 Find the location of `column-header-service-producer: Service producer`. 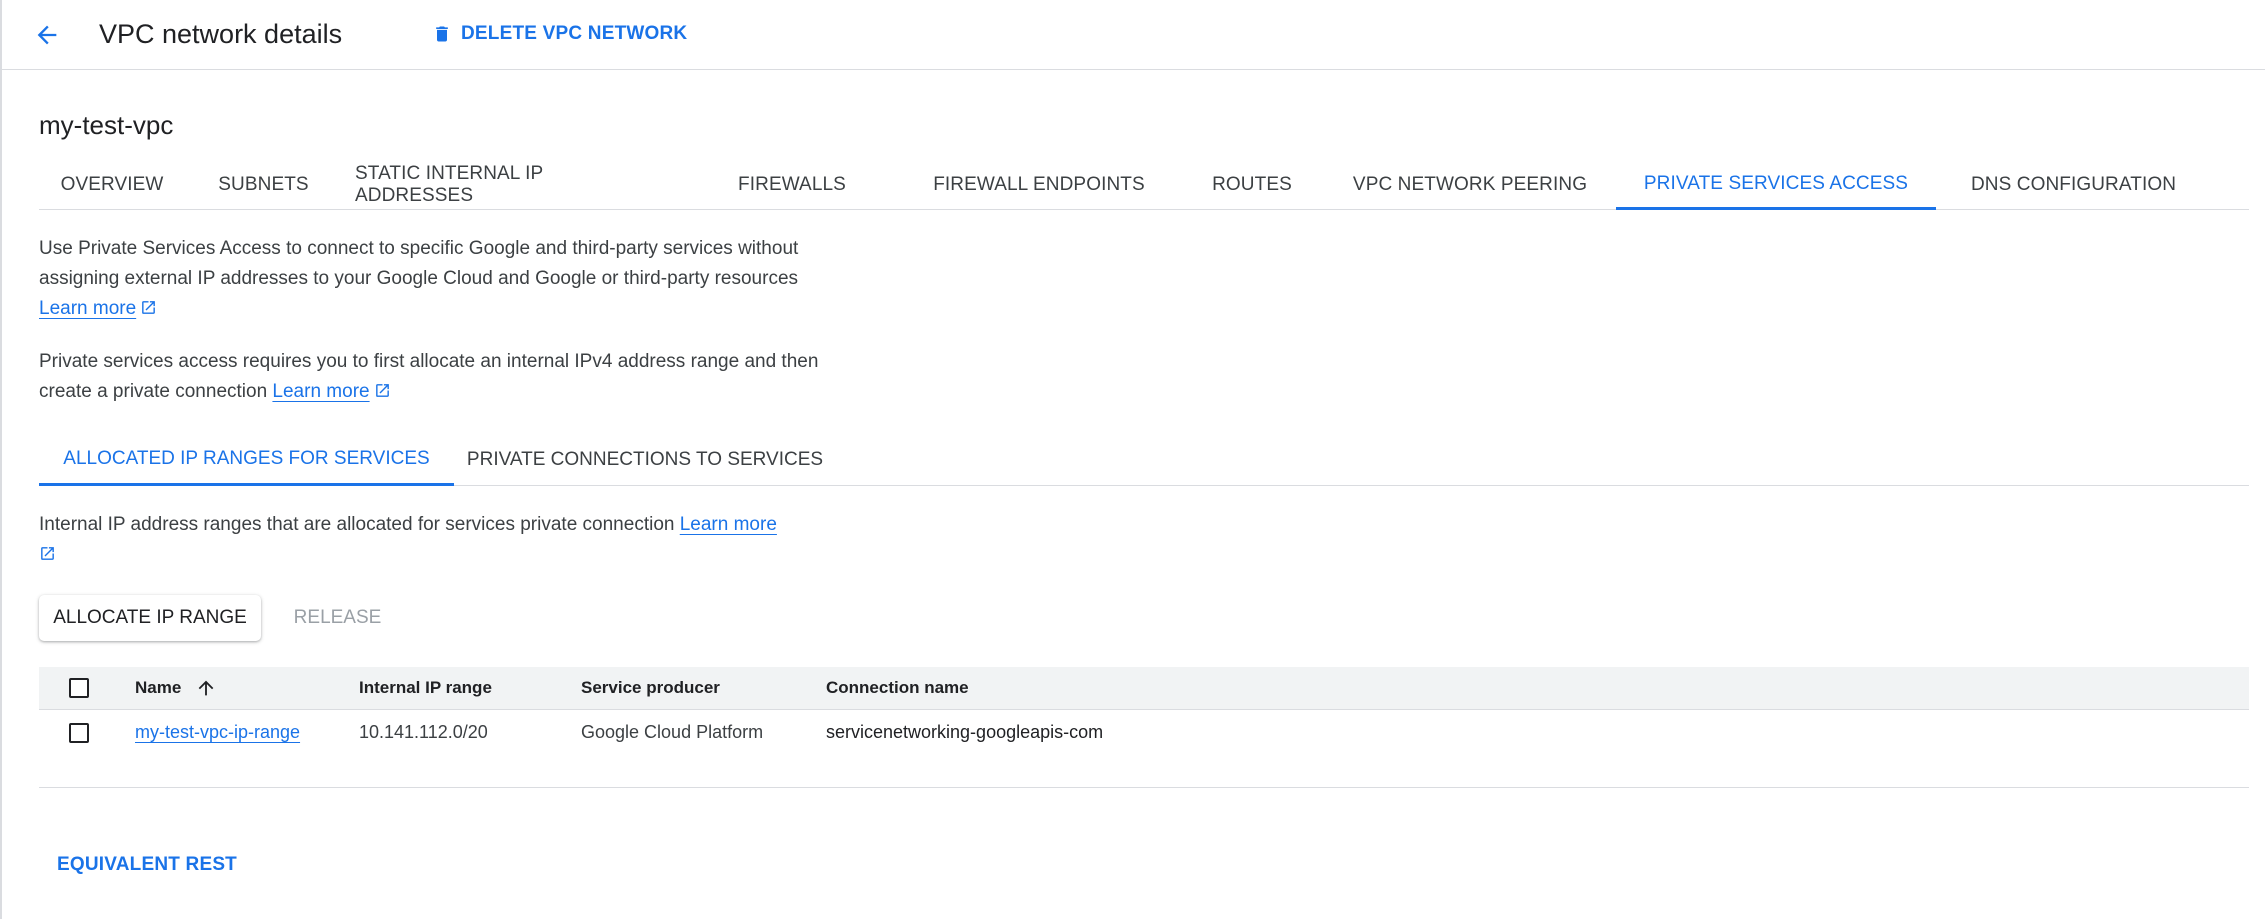

column-header-service-producer: Service producer is located at coordinates (650, 687).